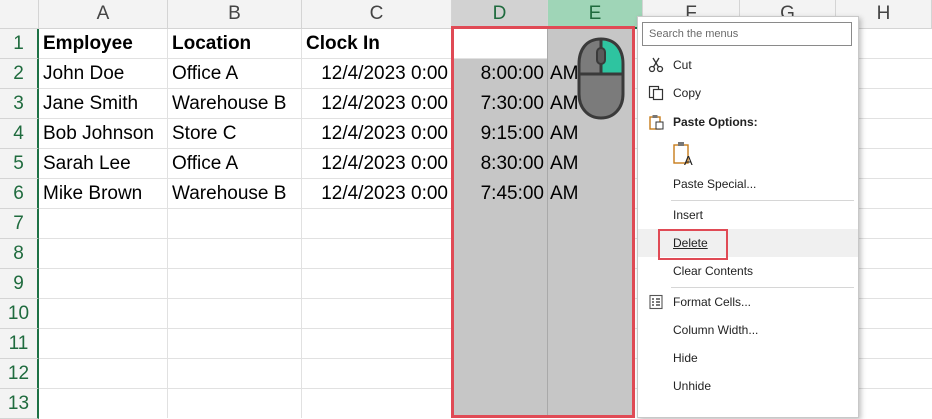  I want to click on column-header-c: C, so click(377, 14).